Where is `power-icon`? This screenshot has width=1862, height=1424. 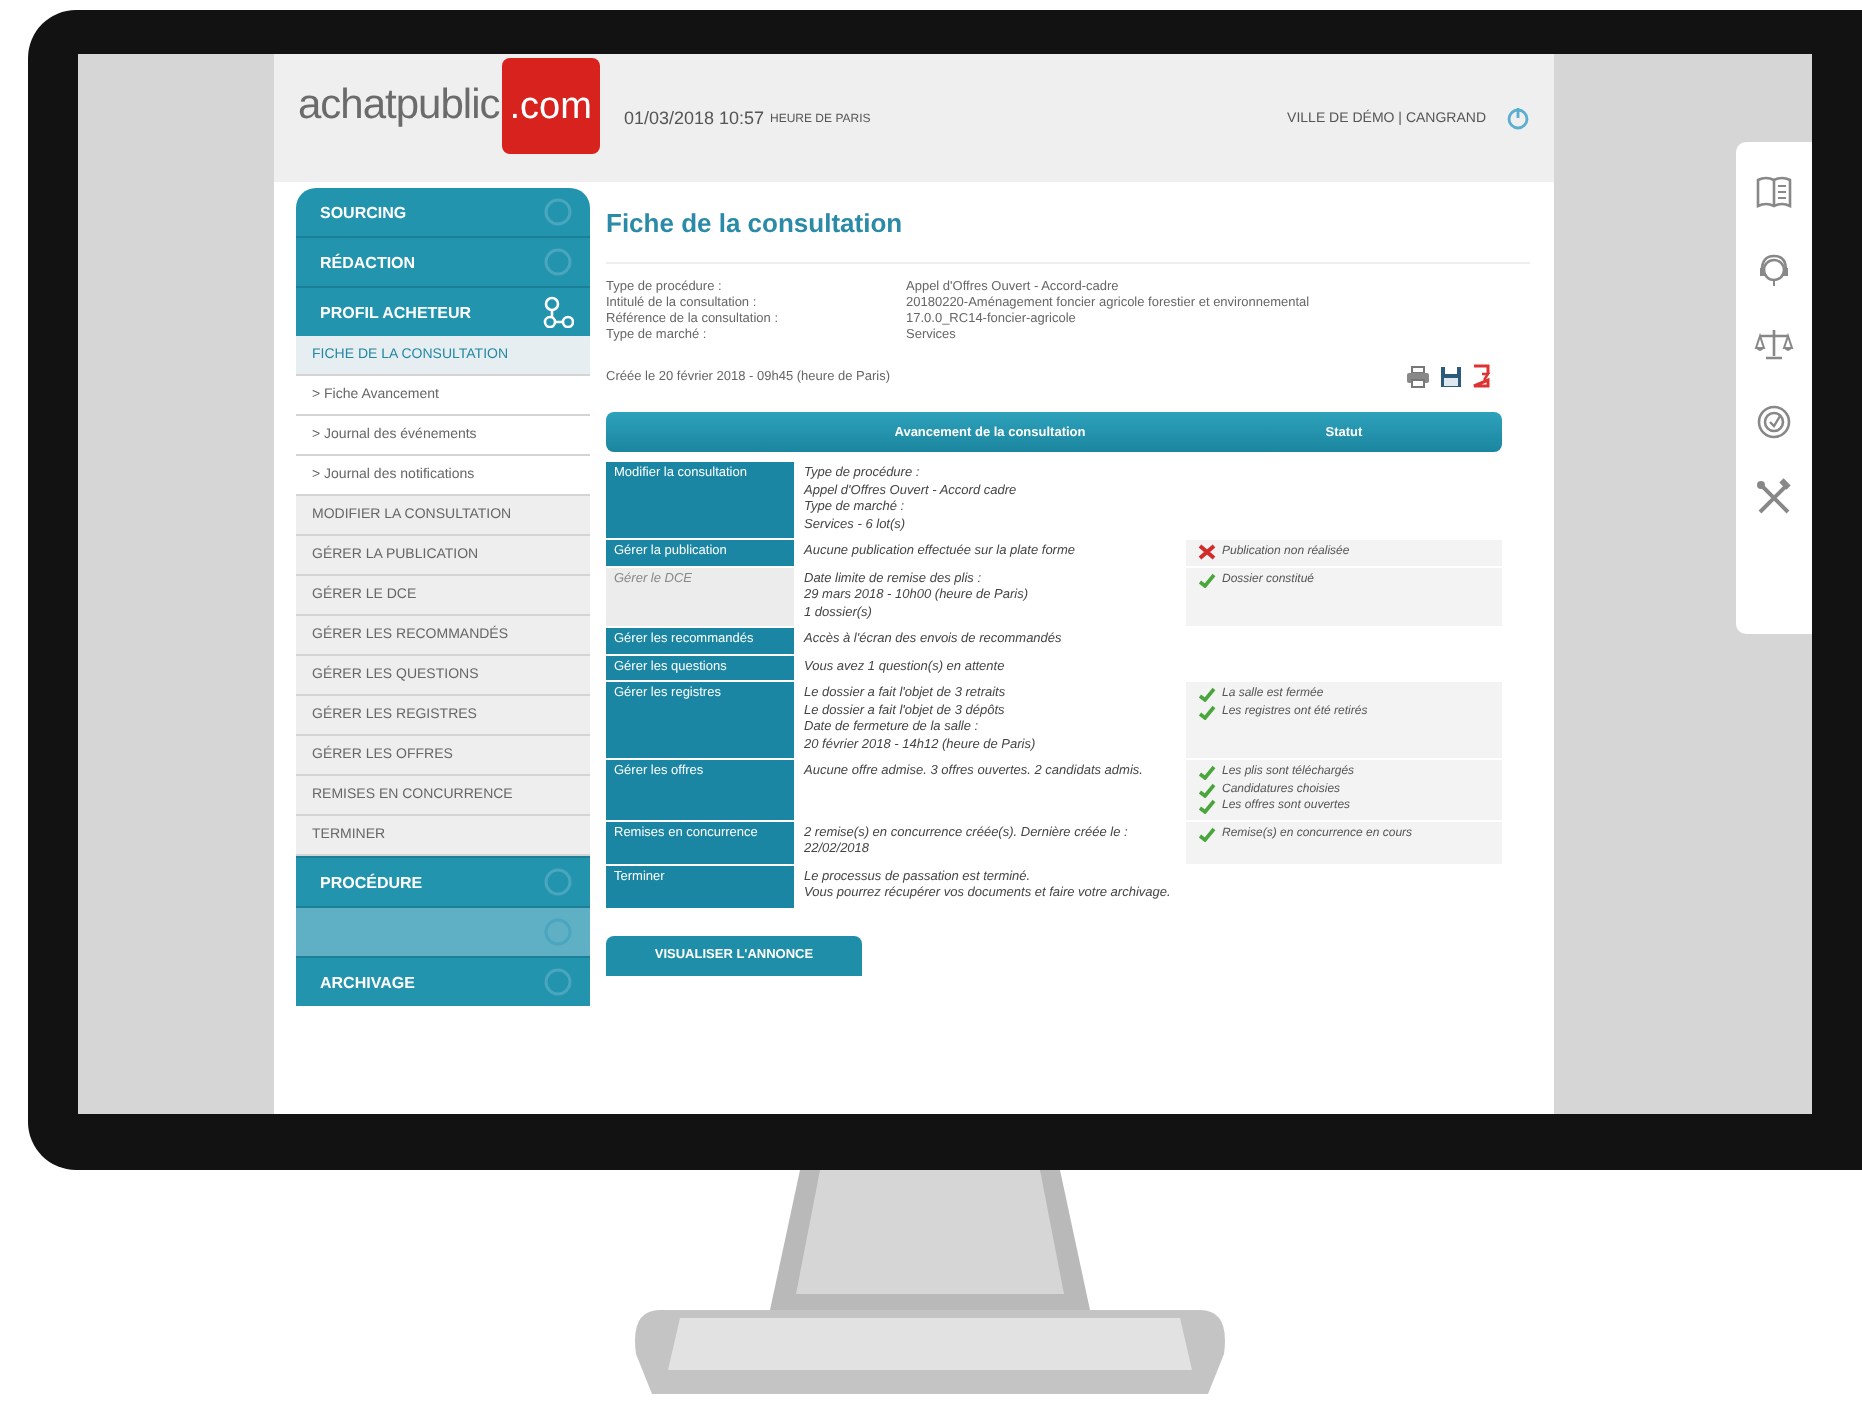
power-icon is located at coordinates (1518, 118).